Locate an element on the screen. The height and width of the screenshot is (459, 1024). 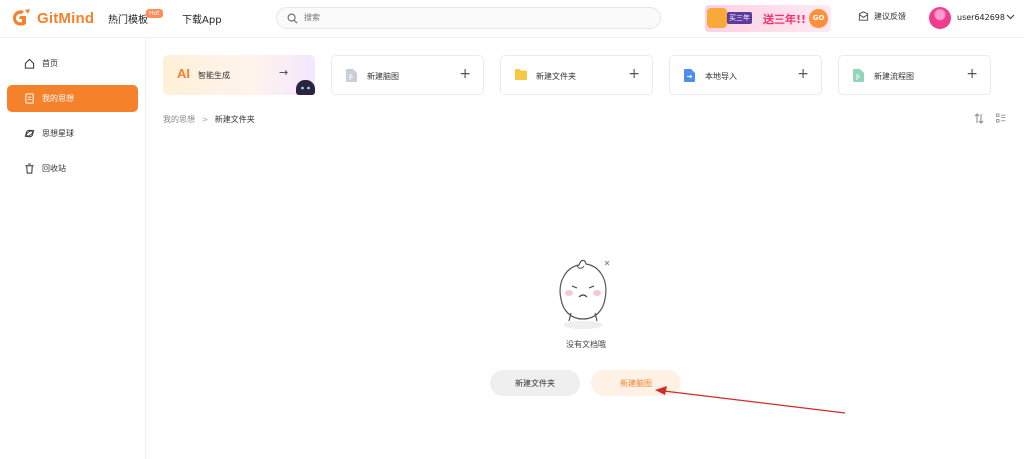
sidebar: 首页 我的思想 思想星球 回收站 is located at coordinates (73, 248).